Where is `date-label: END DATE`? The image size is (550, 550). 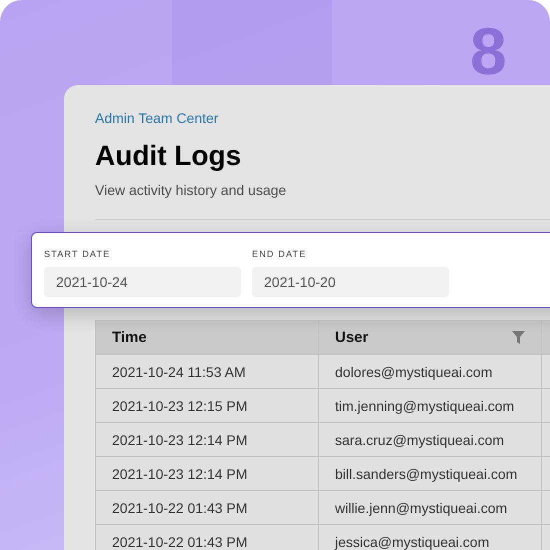
date-label: END DATE is located at coordinates (280, 254).